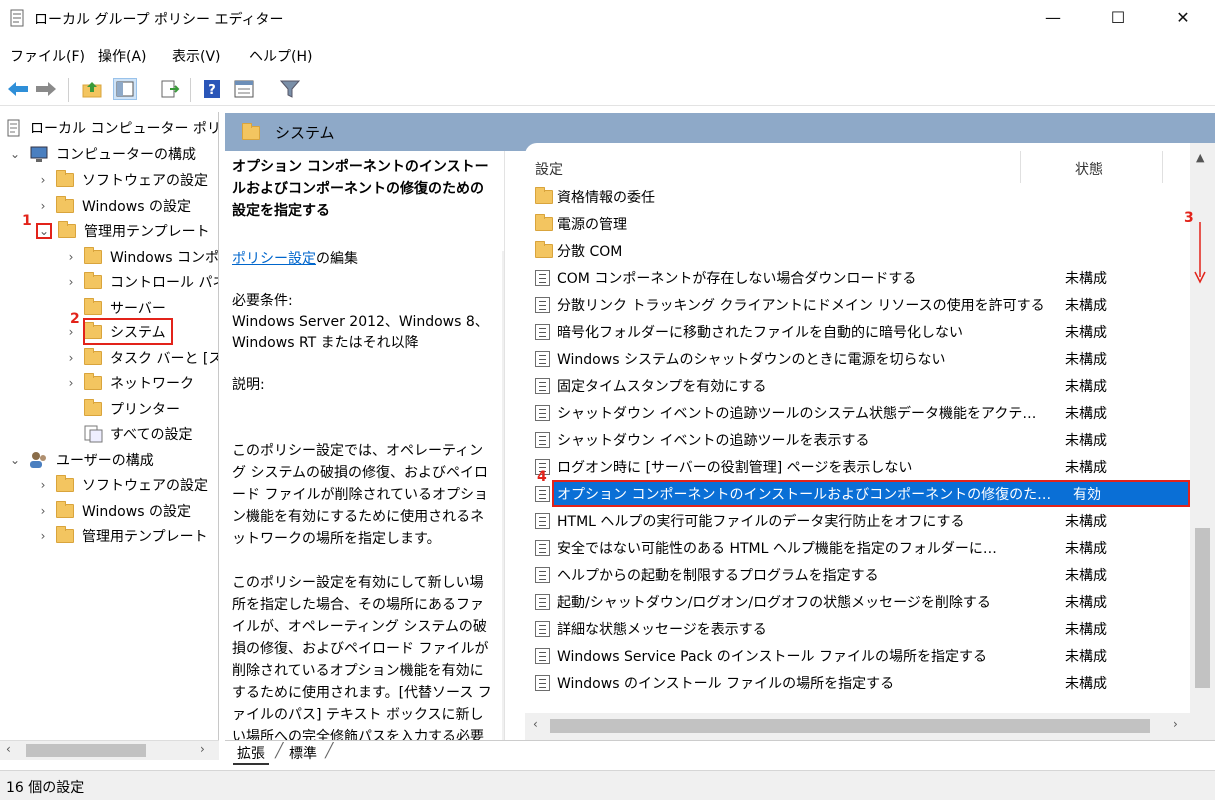 The image size is (1215, 800). Describe the element at coordinates (801, 306) in the screenshot. I see `policy-name: 分散リンク トラッキング クライアントにドメイン リソースの使用を許可する` at that location.